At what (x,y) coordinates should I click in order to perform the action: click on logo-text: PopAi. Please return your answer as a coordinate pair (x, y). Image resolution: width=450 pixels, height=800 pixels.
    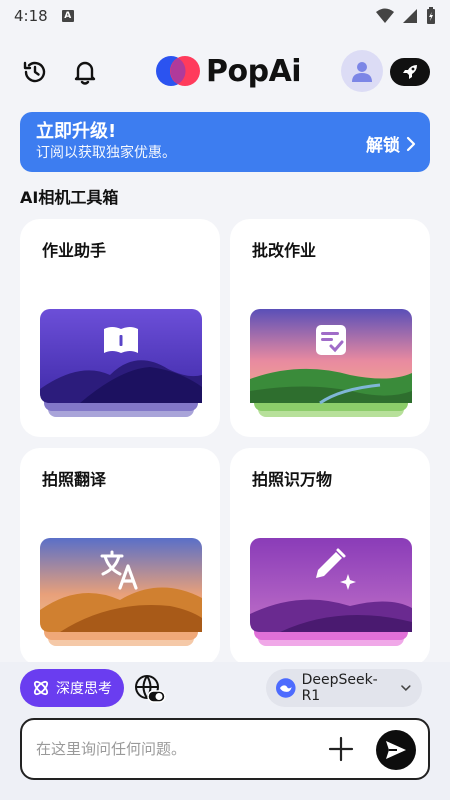
    Looking at the image, I should click on (254, 71).